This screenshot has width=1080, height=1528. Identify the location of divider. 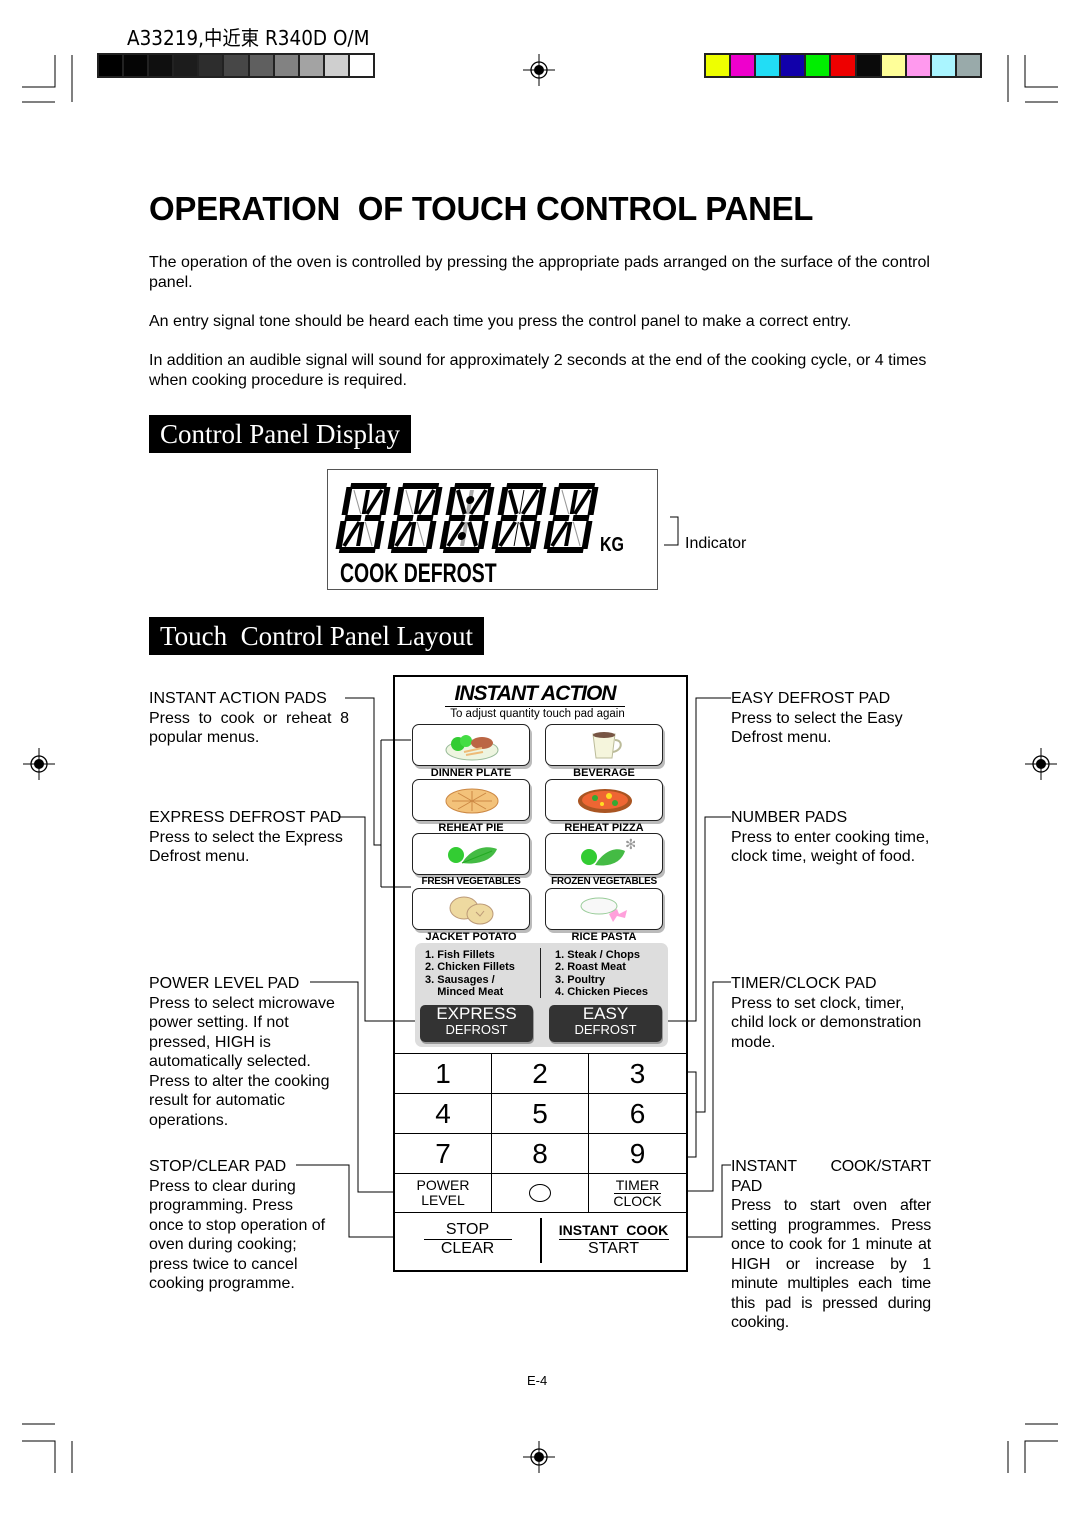
(540, 973).